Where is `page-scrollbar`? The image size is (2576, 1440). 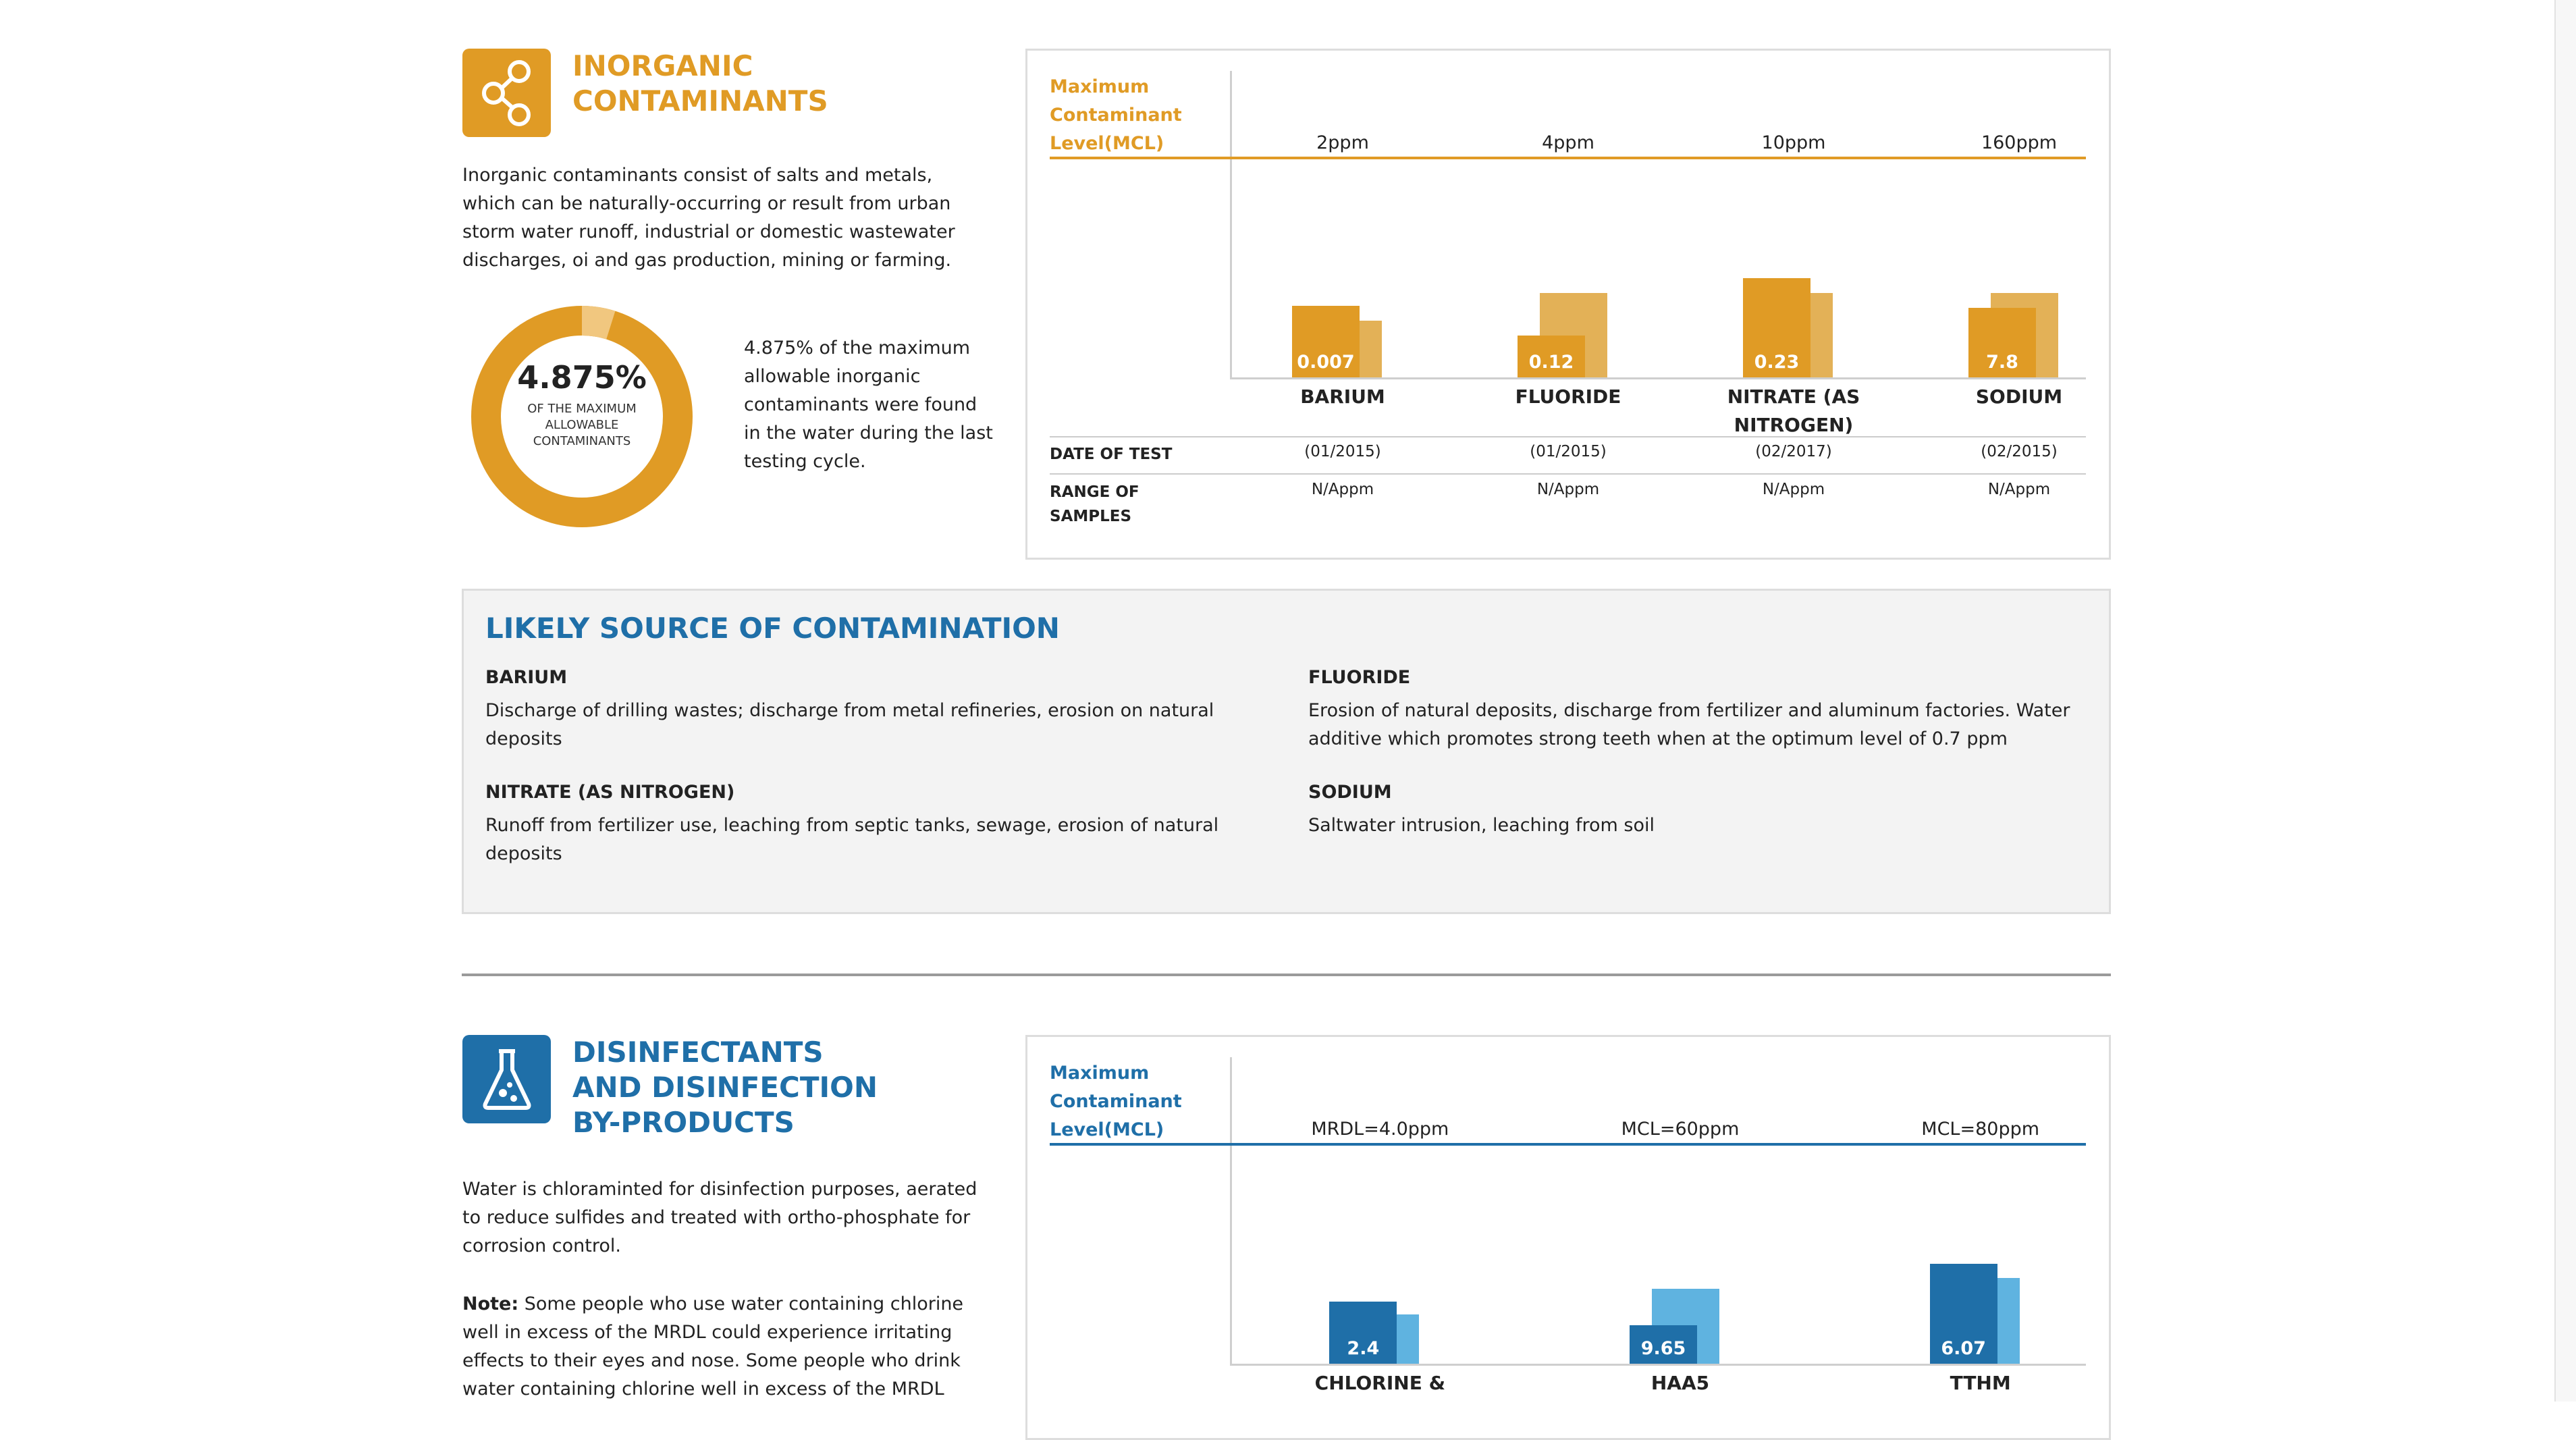 page-scrollbar is located at coordinates (2565, 701).